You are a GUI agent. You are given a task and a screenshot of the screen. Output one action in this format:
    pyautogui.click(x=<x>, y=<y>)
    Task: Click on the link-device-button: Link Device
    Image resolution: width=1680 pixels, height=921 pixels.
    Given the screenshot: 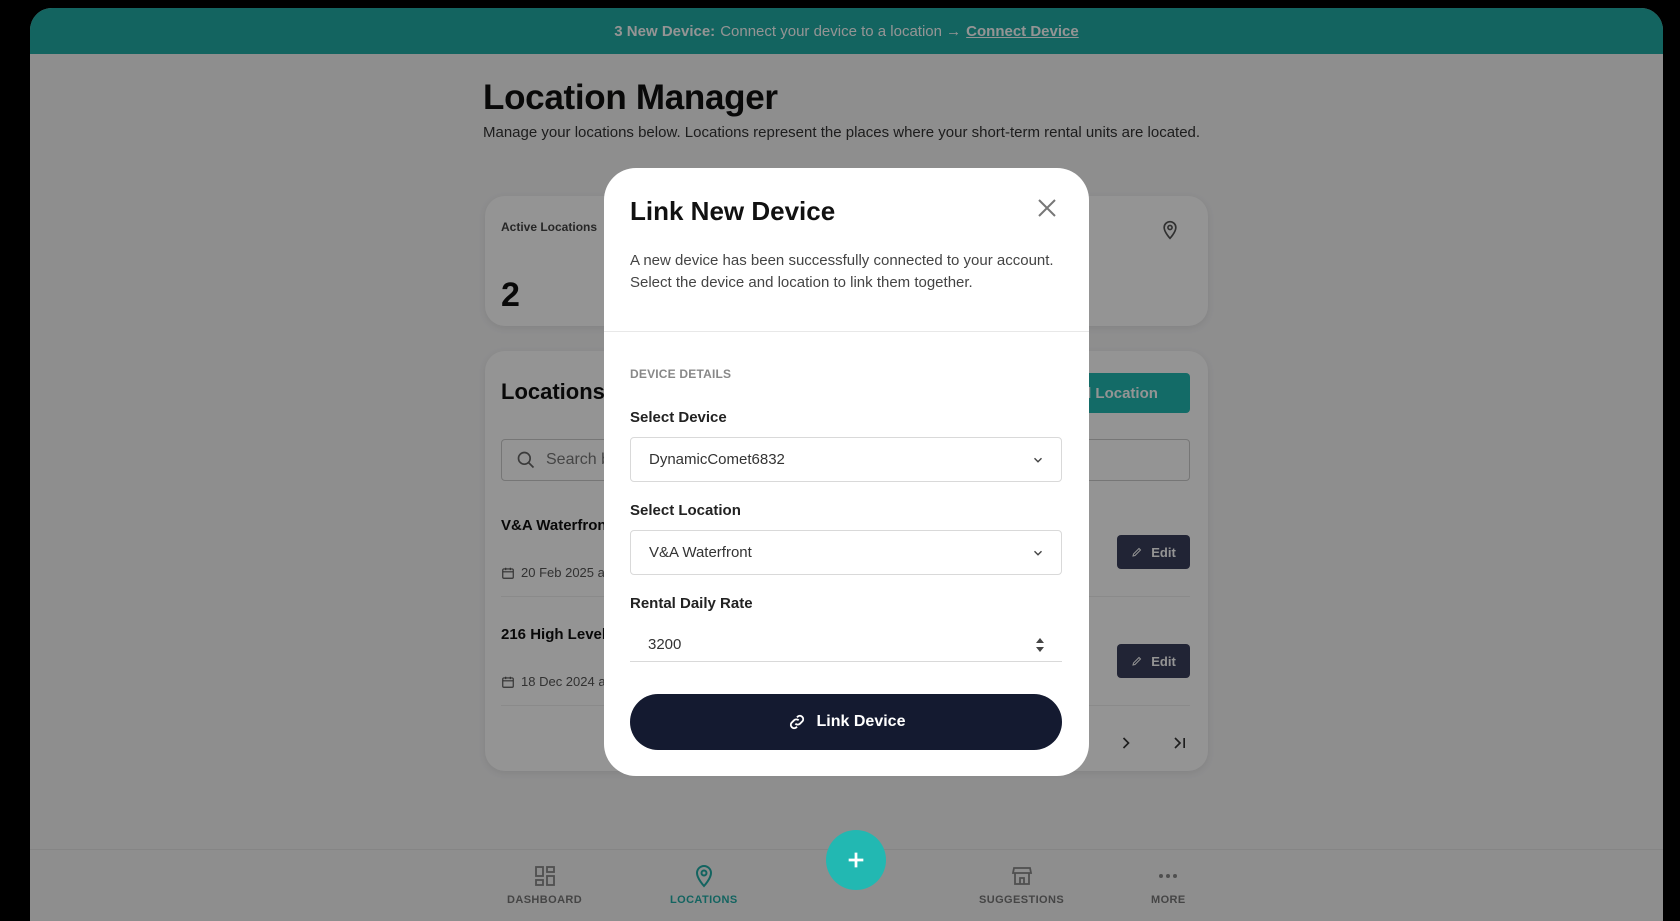 What is the action you would take?
    pyautogui.click(x=846, y=722)
    